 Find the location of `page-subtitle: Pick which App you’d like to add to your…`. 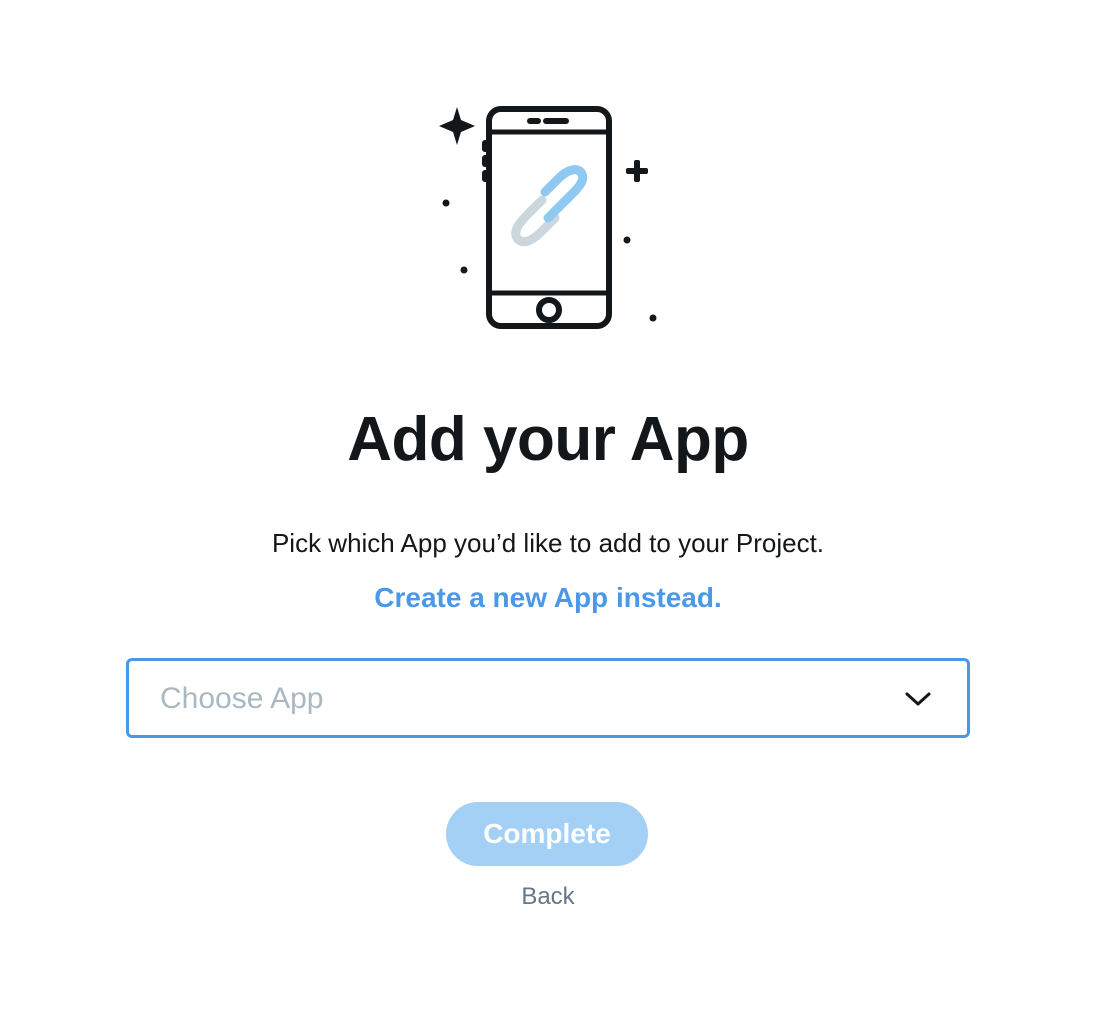

page-subtitle: Pick which App you’d like to add to your… is located at coordinates (548, 543).